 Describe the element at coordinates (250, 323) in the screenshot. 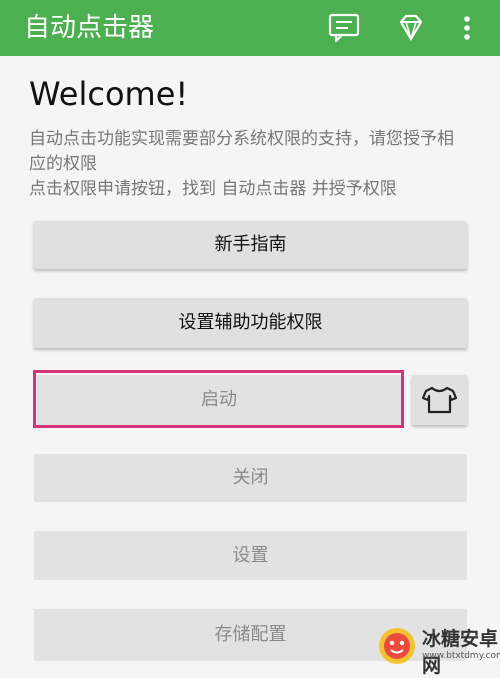

I see `accessibility-permission-button: 设置辅助功能权限` at that location.